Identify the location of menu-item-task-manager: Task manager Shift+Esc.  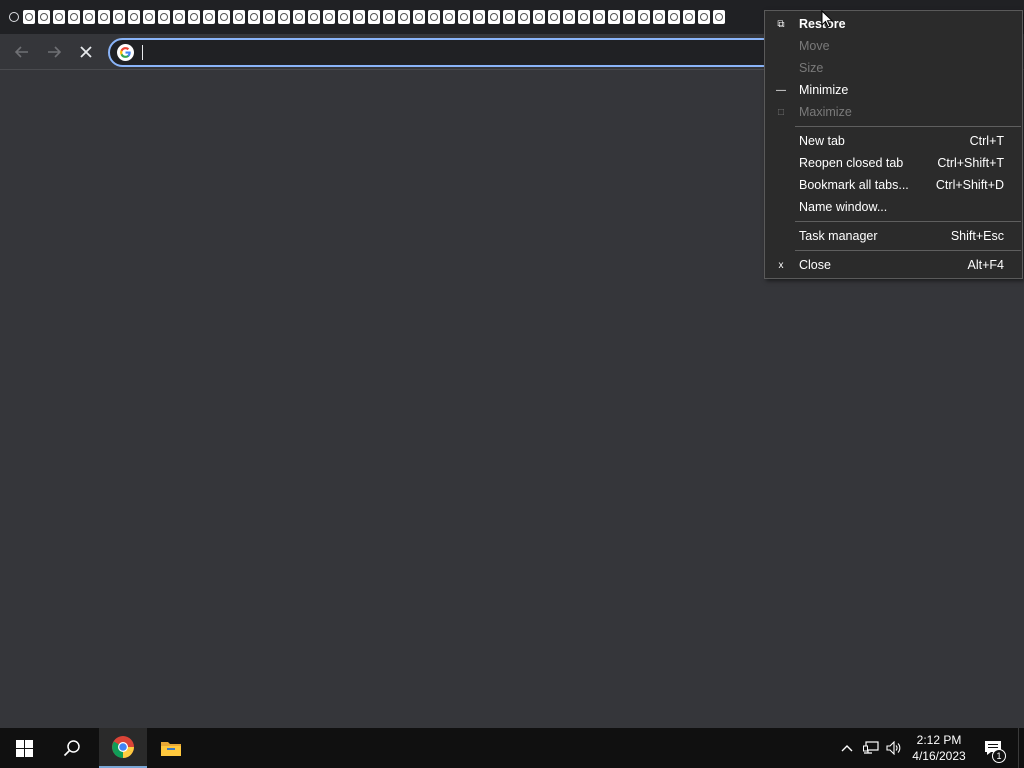
(893, 236).